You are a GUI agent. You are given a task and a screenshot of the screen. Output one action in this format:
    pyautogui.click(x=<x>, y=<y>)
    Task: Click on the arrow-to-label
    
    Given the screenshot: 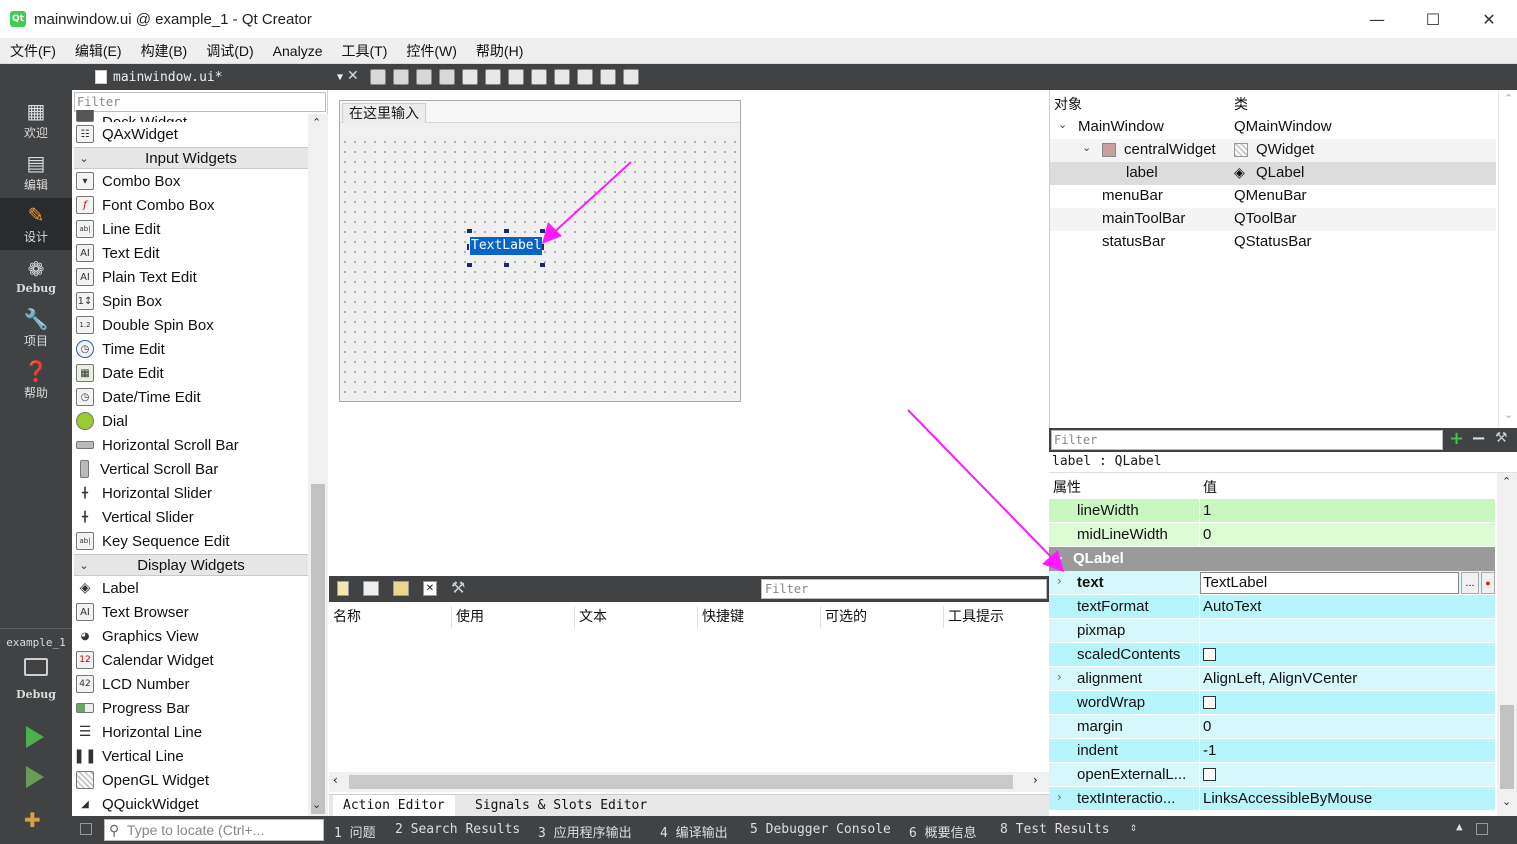 What is the action you would take?
    pyautogui.click(x=590, y=199)
    